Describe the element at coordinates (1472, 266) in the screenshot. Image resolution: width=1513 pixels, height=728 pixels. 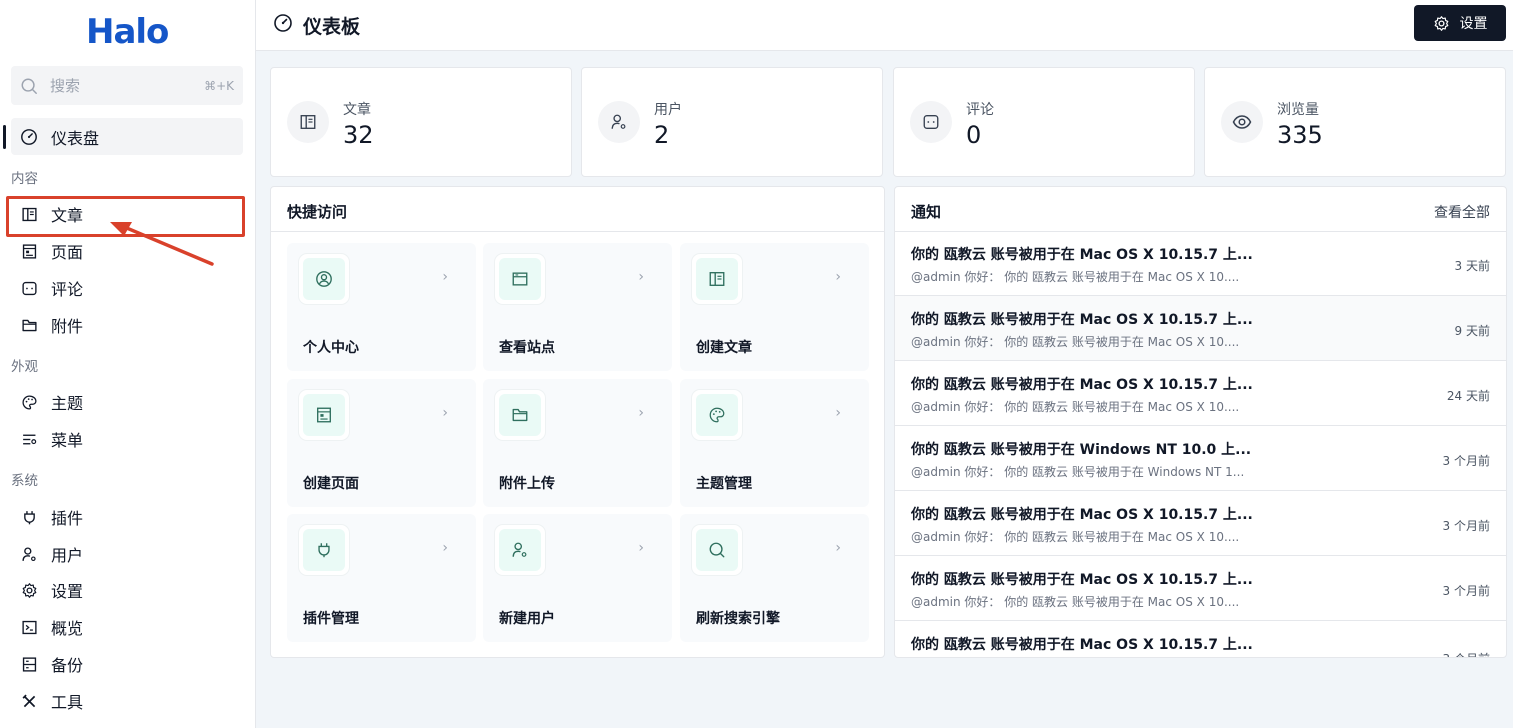
I see `notification-time: 3 天前` at that location.